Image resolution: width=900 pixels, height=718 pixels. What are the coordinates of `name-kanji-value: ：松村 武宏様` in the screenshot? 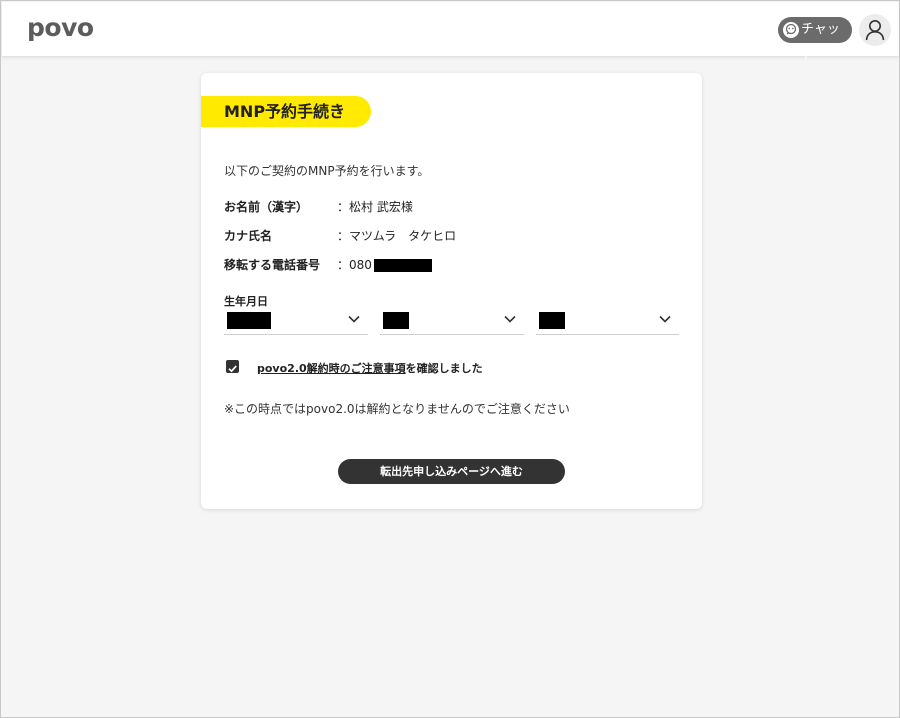 It's located at (375, 207).